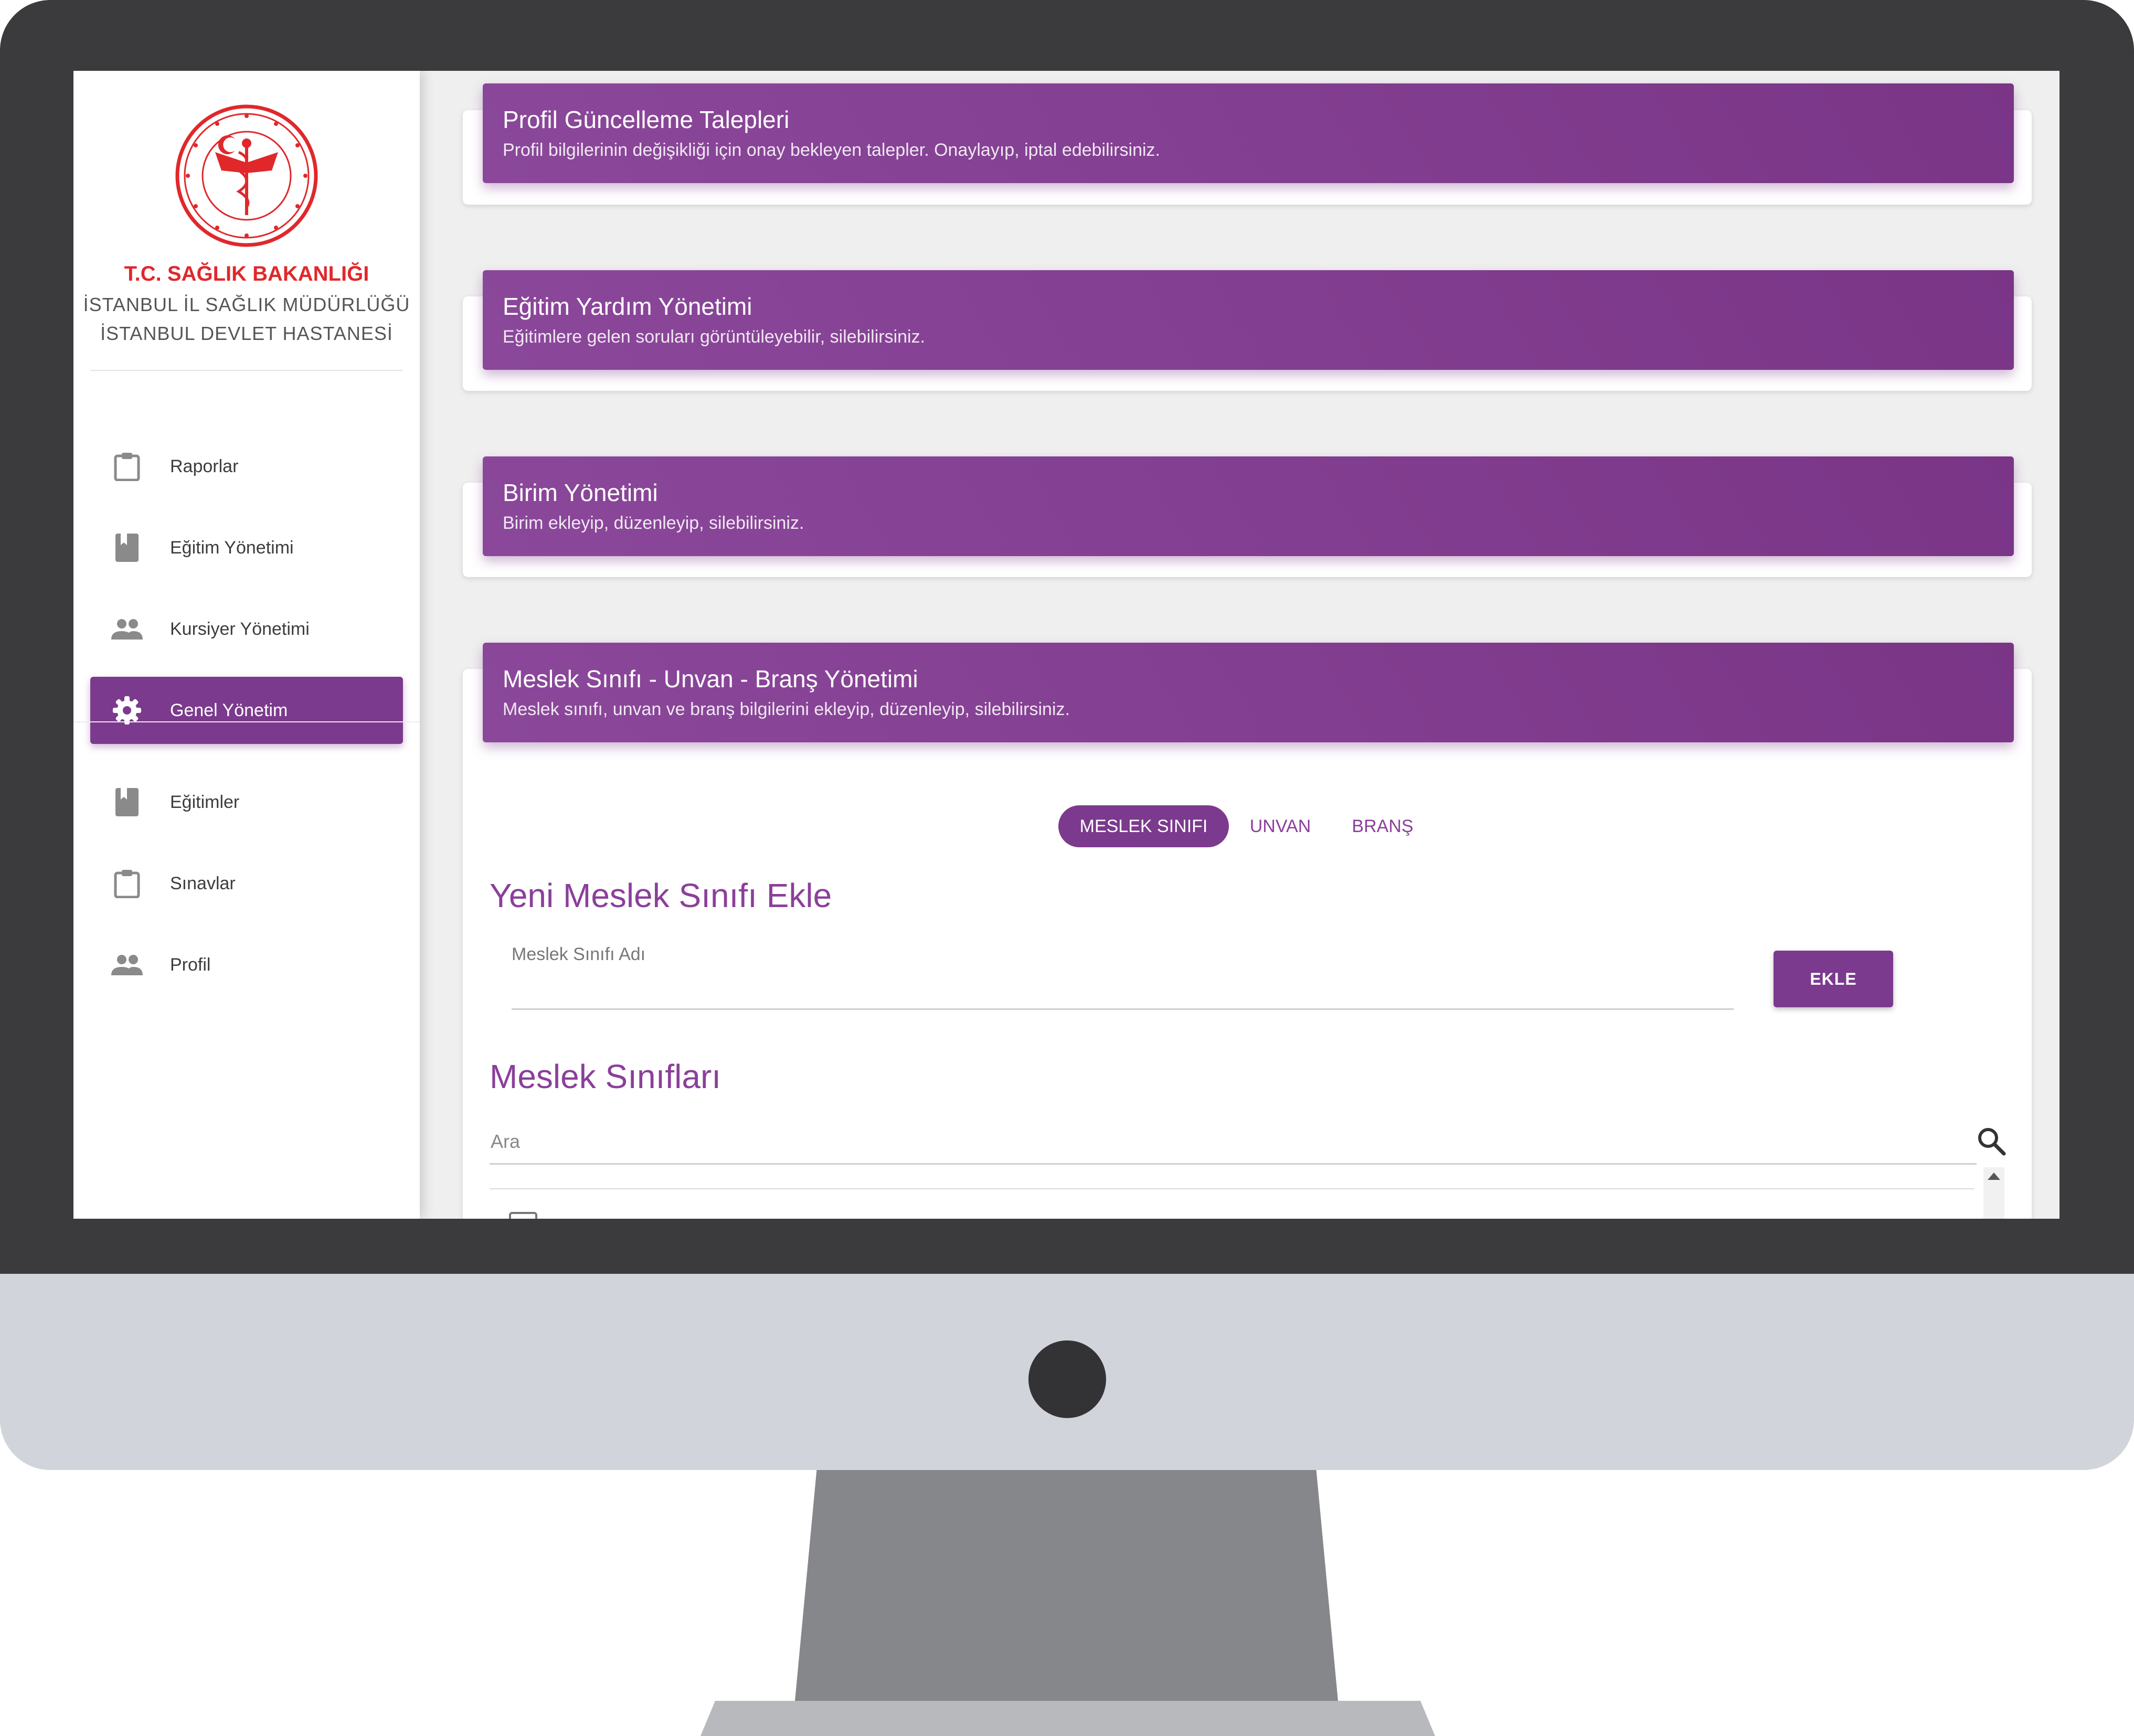 The width and height of the screenshot is (2134, 1736). What do you see at coordinates (1123, 991) in the screenshot?
I see `meslek-sinifi-input` at bounding box center [1123, 991].